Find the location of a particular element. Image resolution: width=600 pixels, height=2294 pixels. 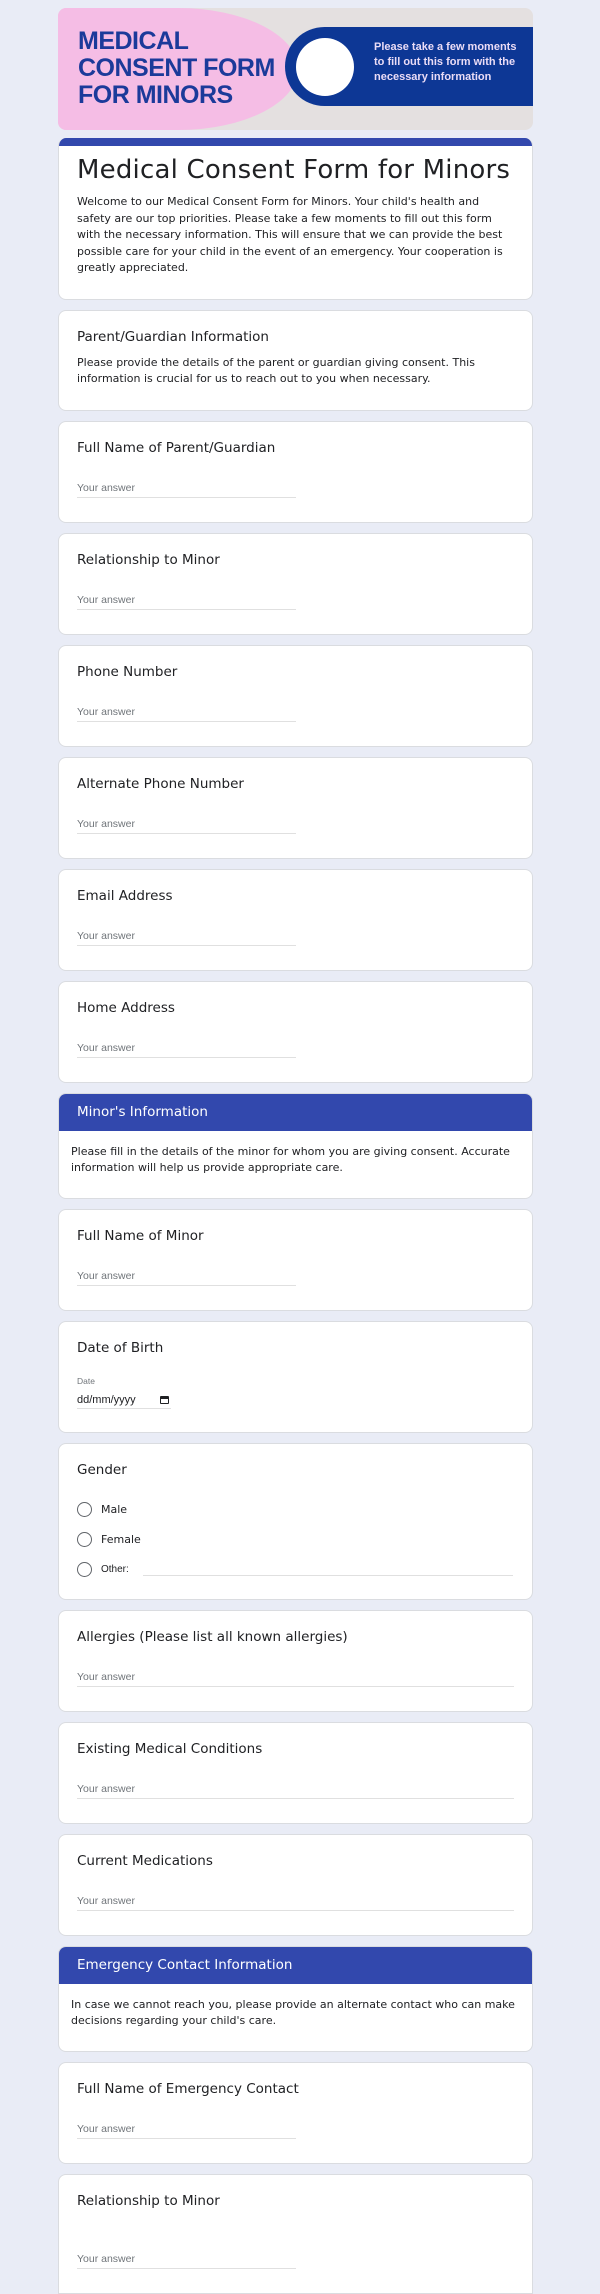

question-minor-full-name: Full Name of Minor Your answer is located at coordinates (295, 1259).